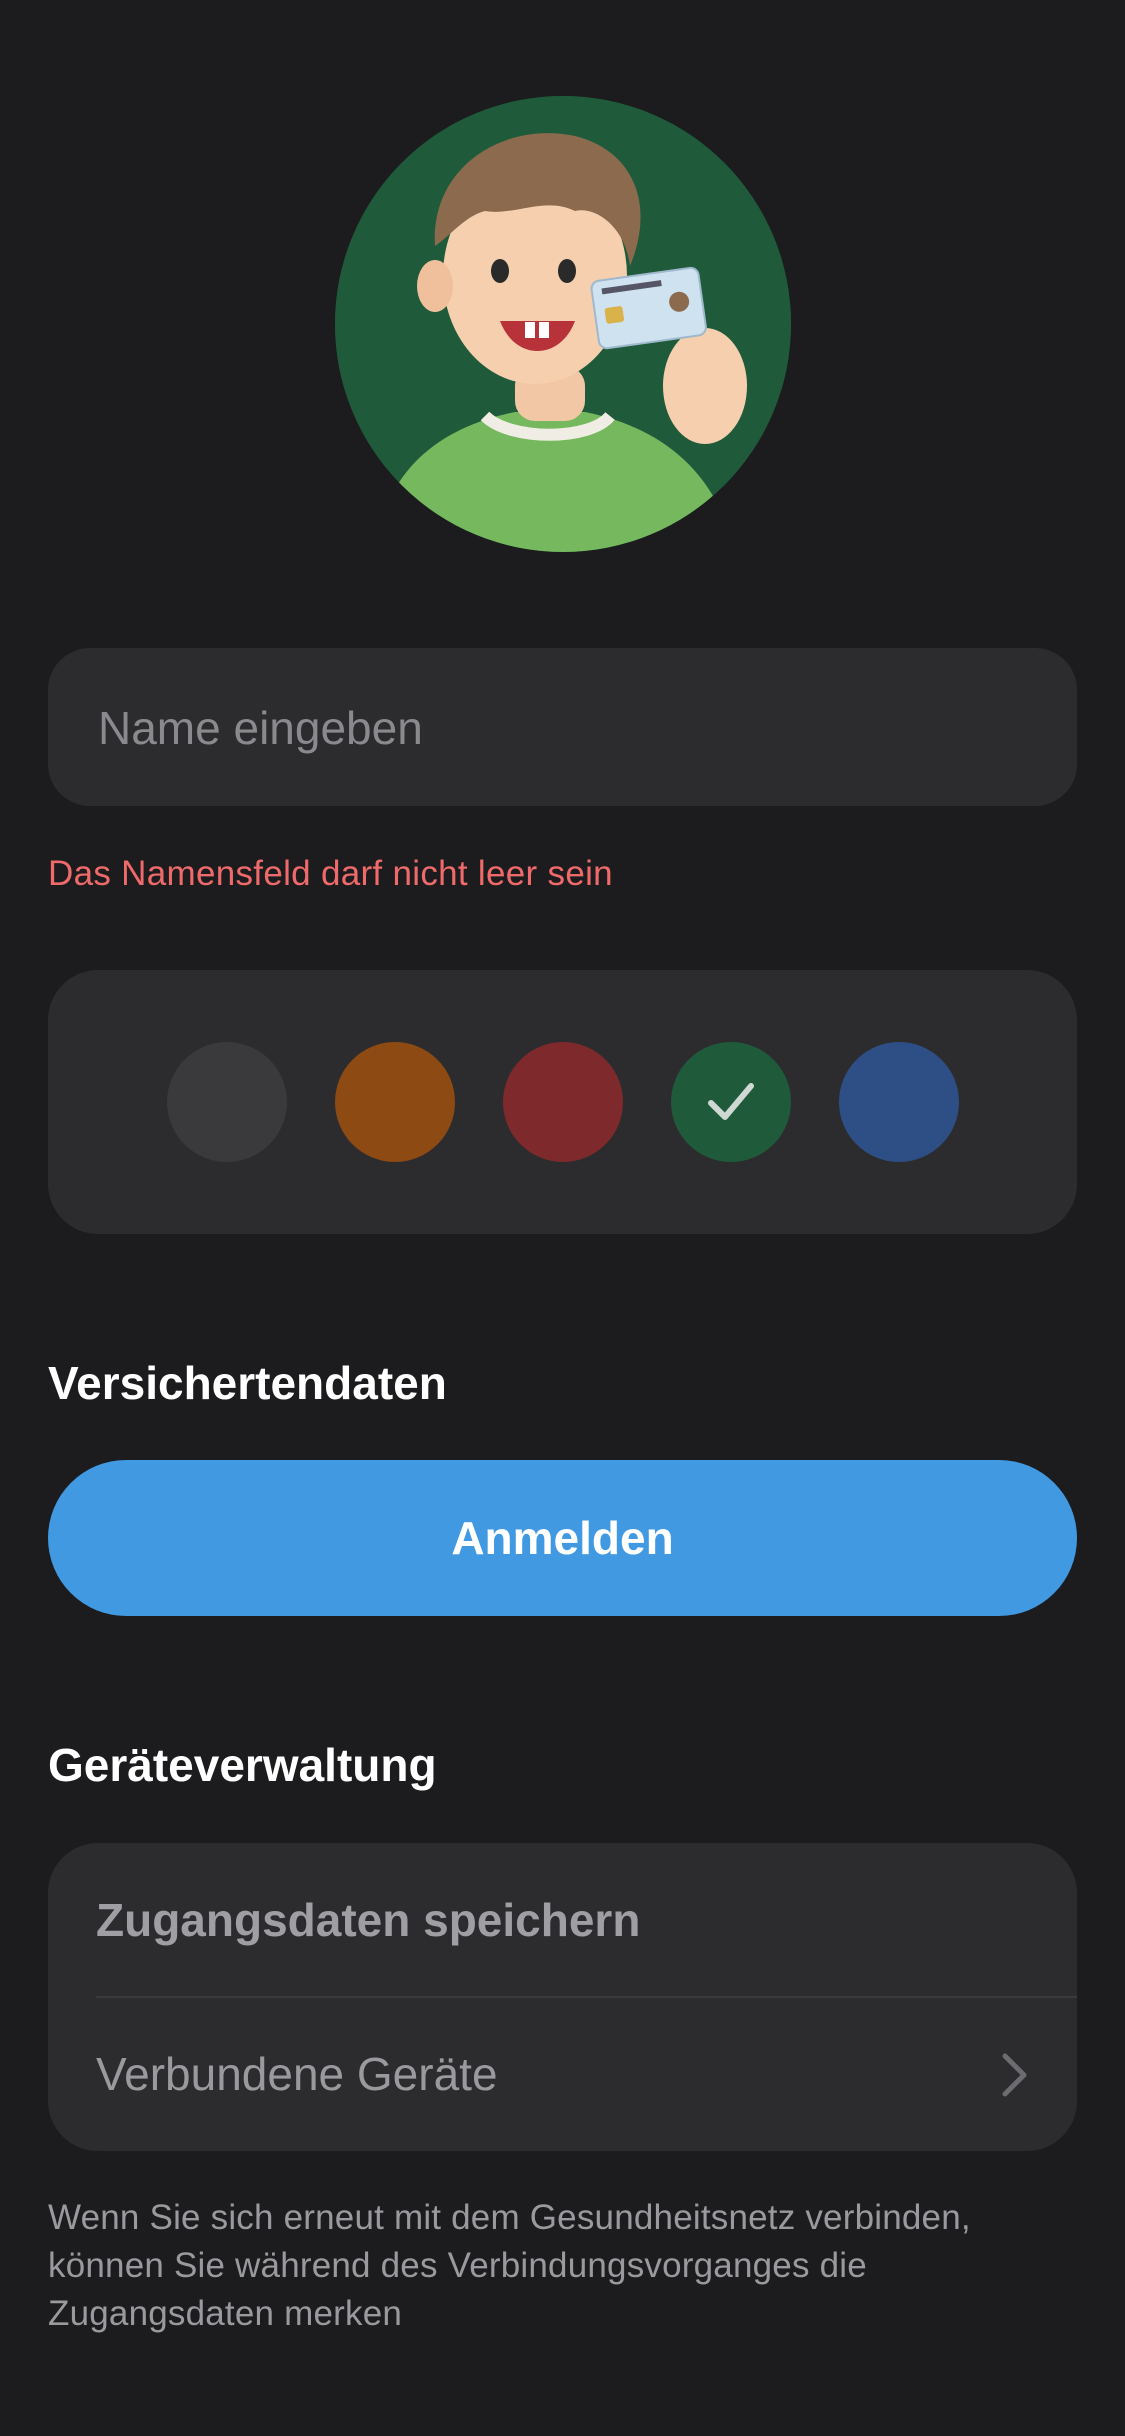 The image size is (1125, 2436). I want to click on connected-devices-label: Verbundene Geräte, so click(297, 2074).